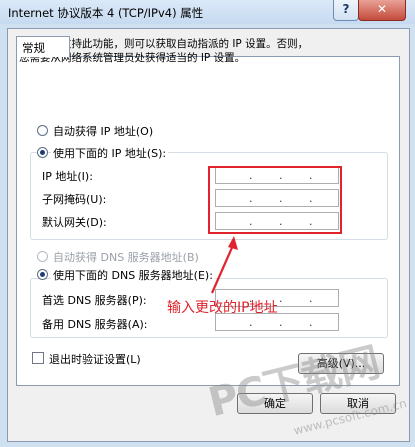 The image size is (415, 447). What do you see at coordinates (222, 308) in the screenshot?
I see `annotation-text: 输入更改的IP地址` at bounding box center [222, 308].